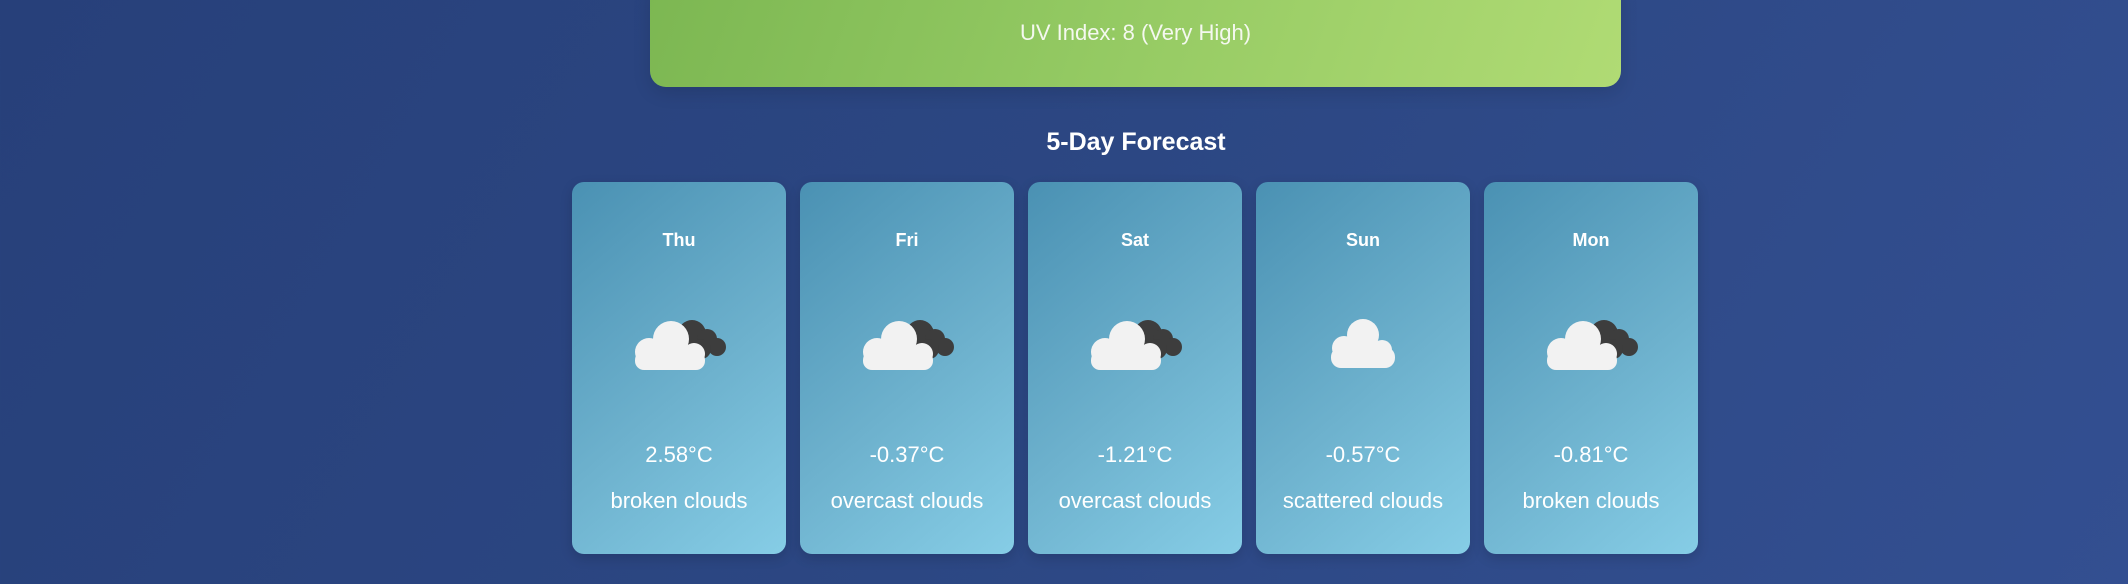  What do you see at coordinates (1363, 500) in the screenshot?
I see `forecast-desc: scattered clouds` at bounding box center [1363, 500].